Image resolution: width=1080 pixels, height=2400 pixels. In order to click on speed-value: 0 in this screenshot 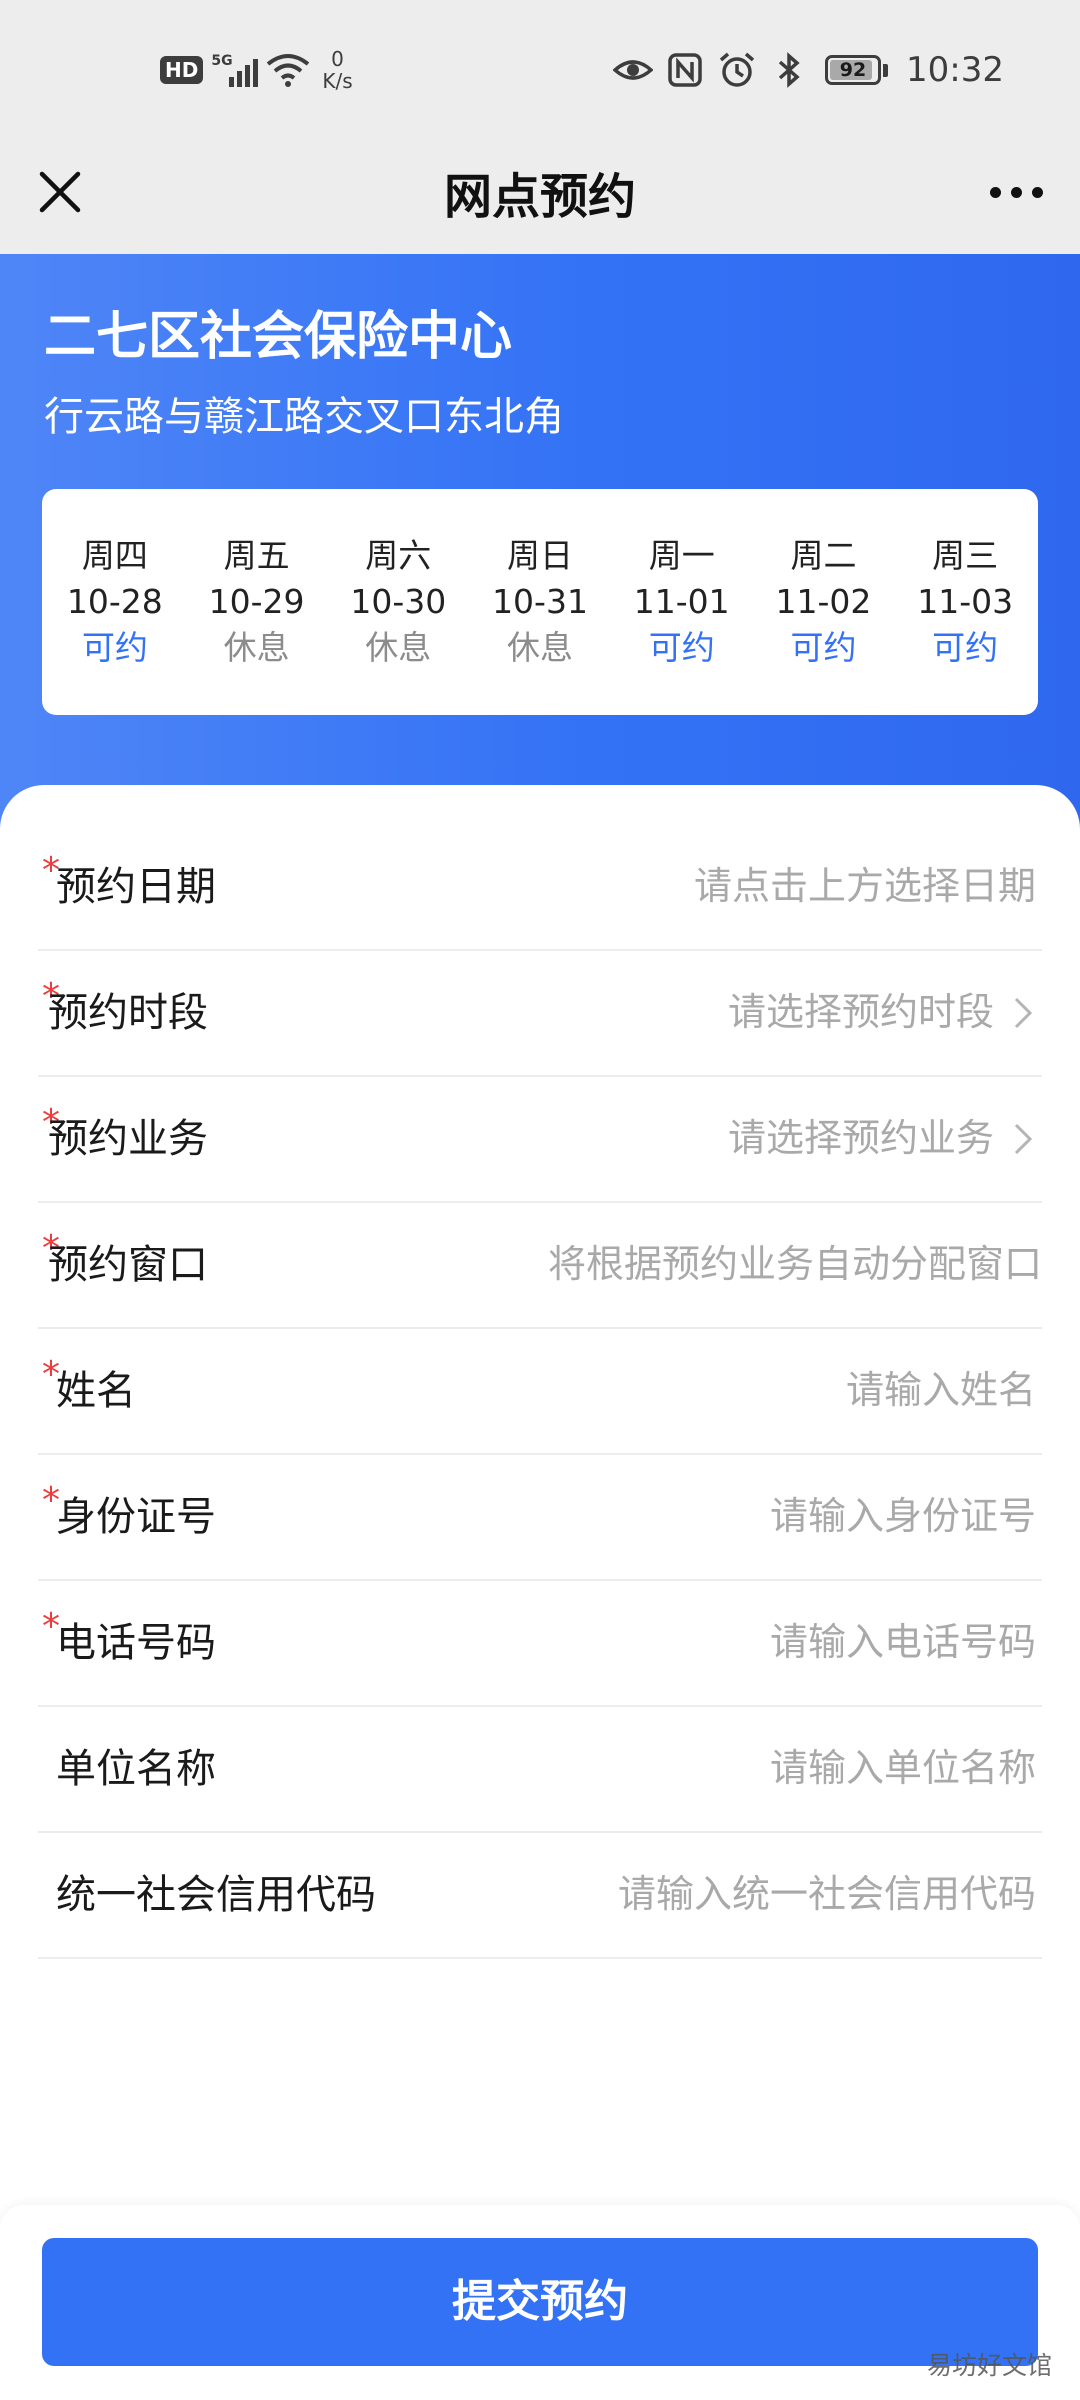, I will do `click(337, 59)`.